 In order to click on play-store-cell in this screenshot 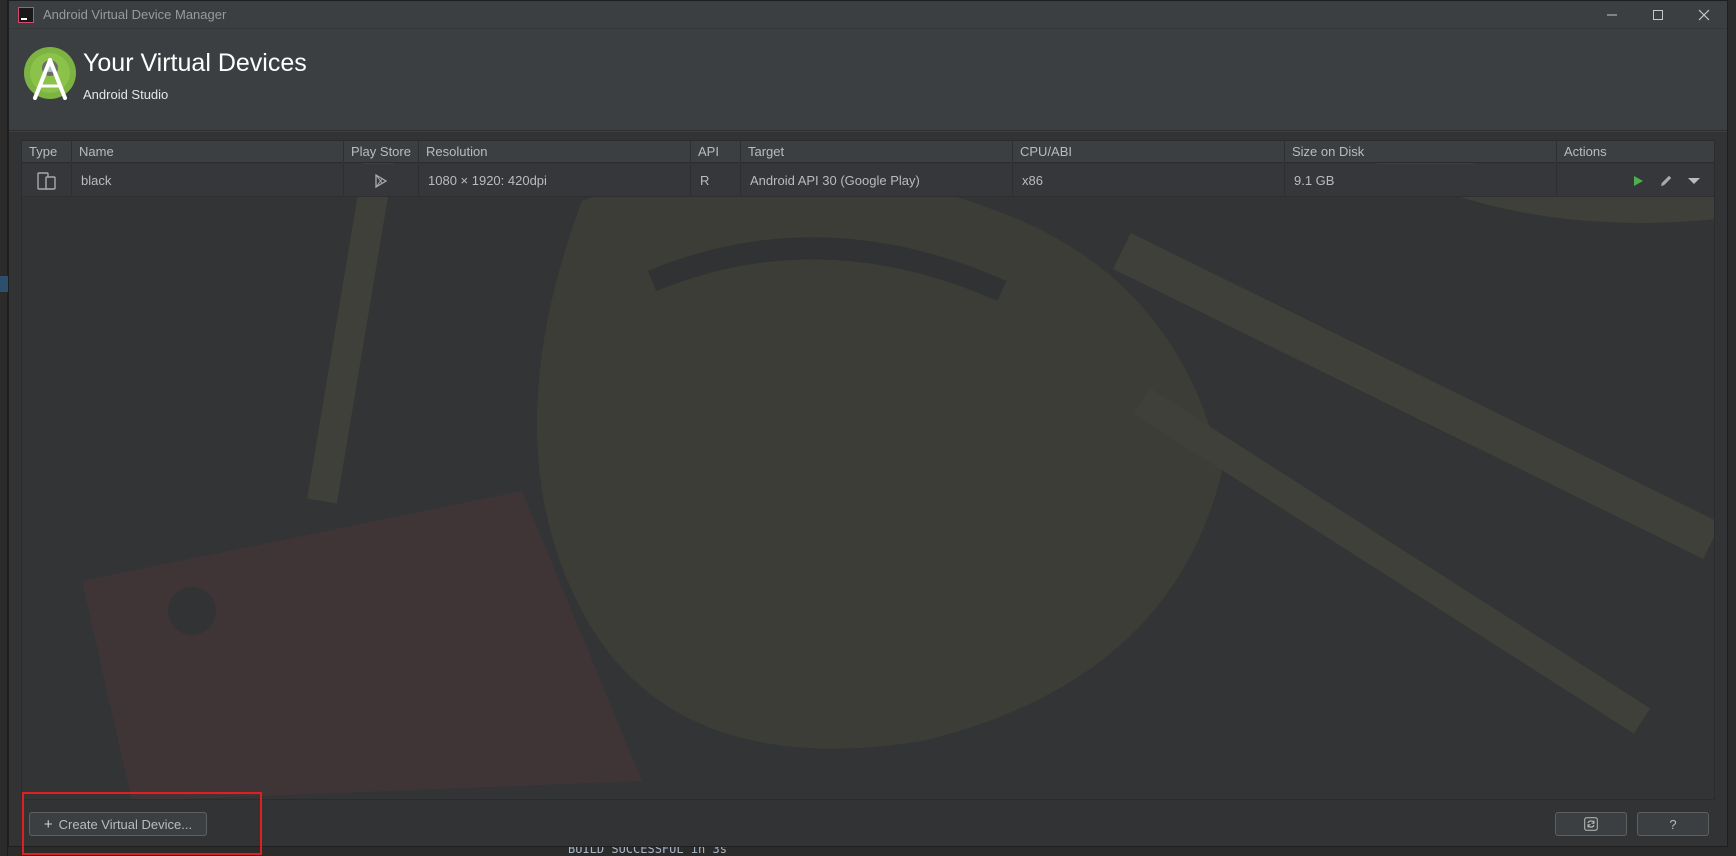, I will do `click(381, 180)`.